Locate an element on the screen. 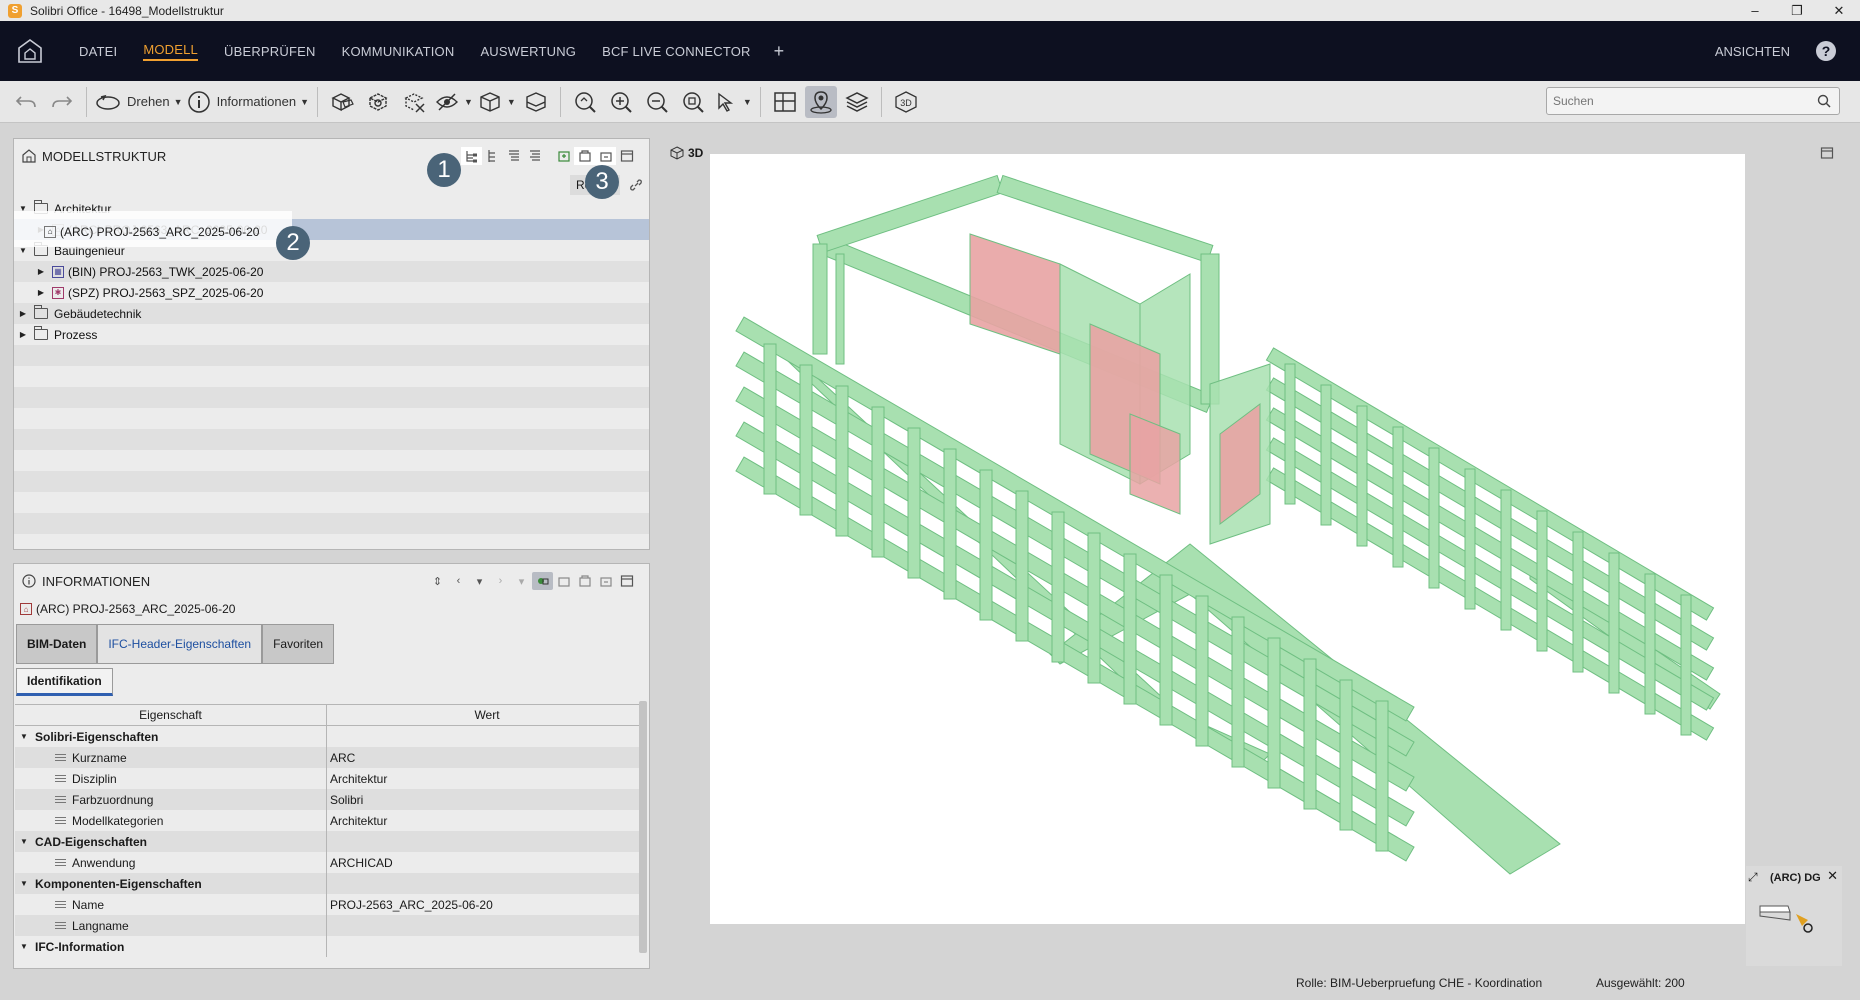  add-favorite-icon is located at coordinates (563, 581).